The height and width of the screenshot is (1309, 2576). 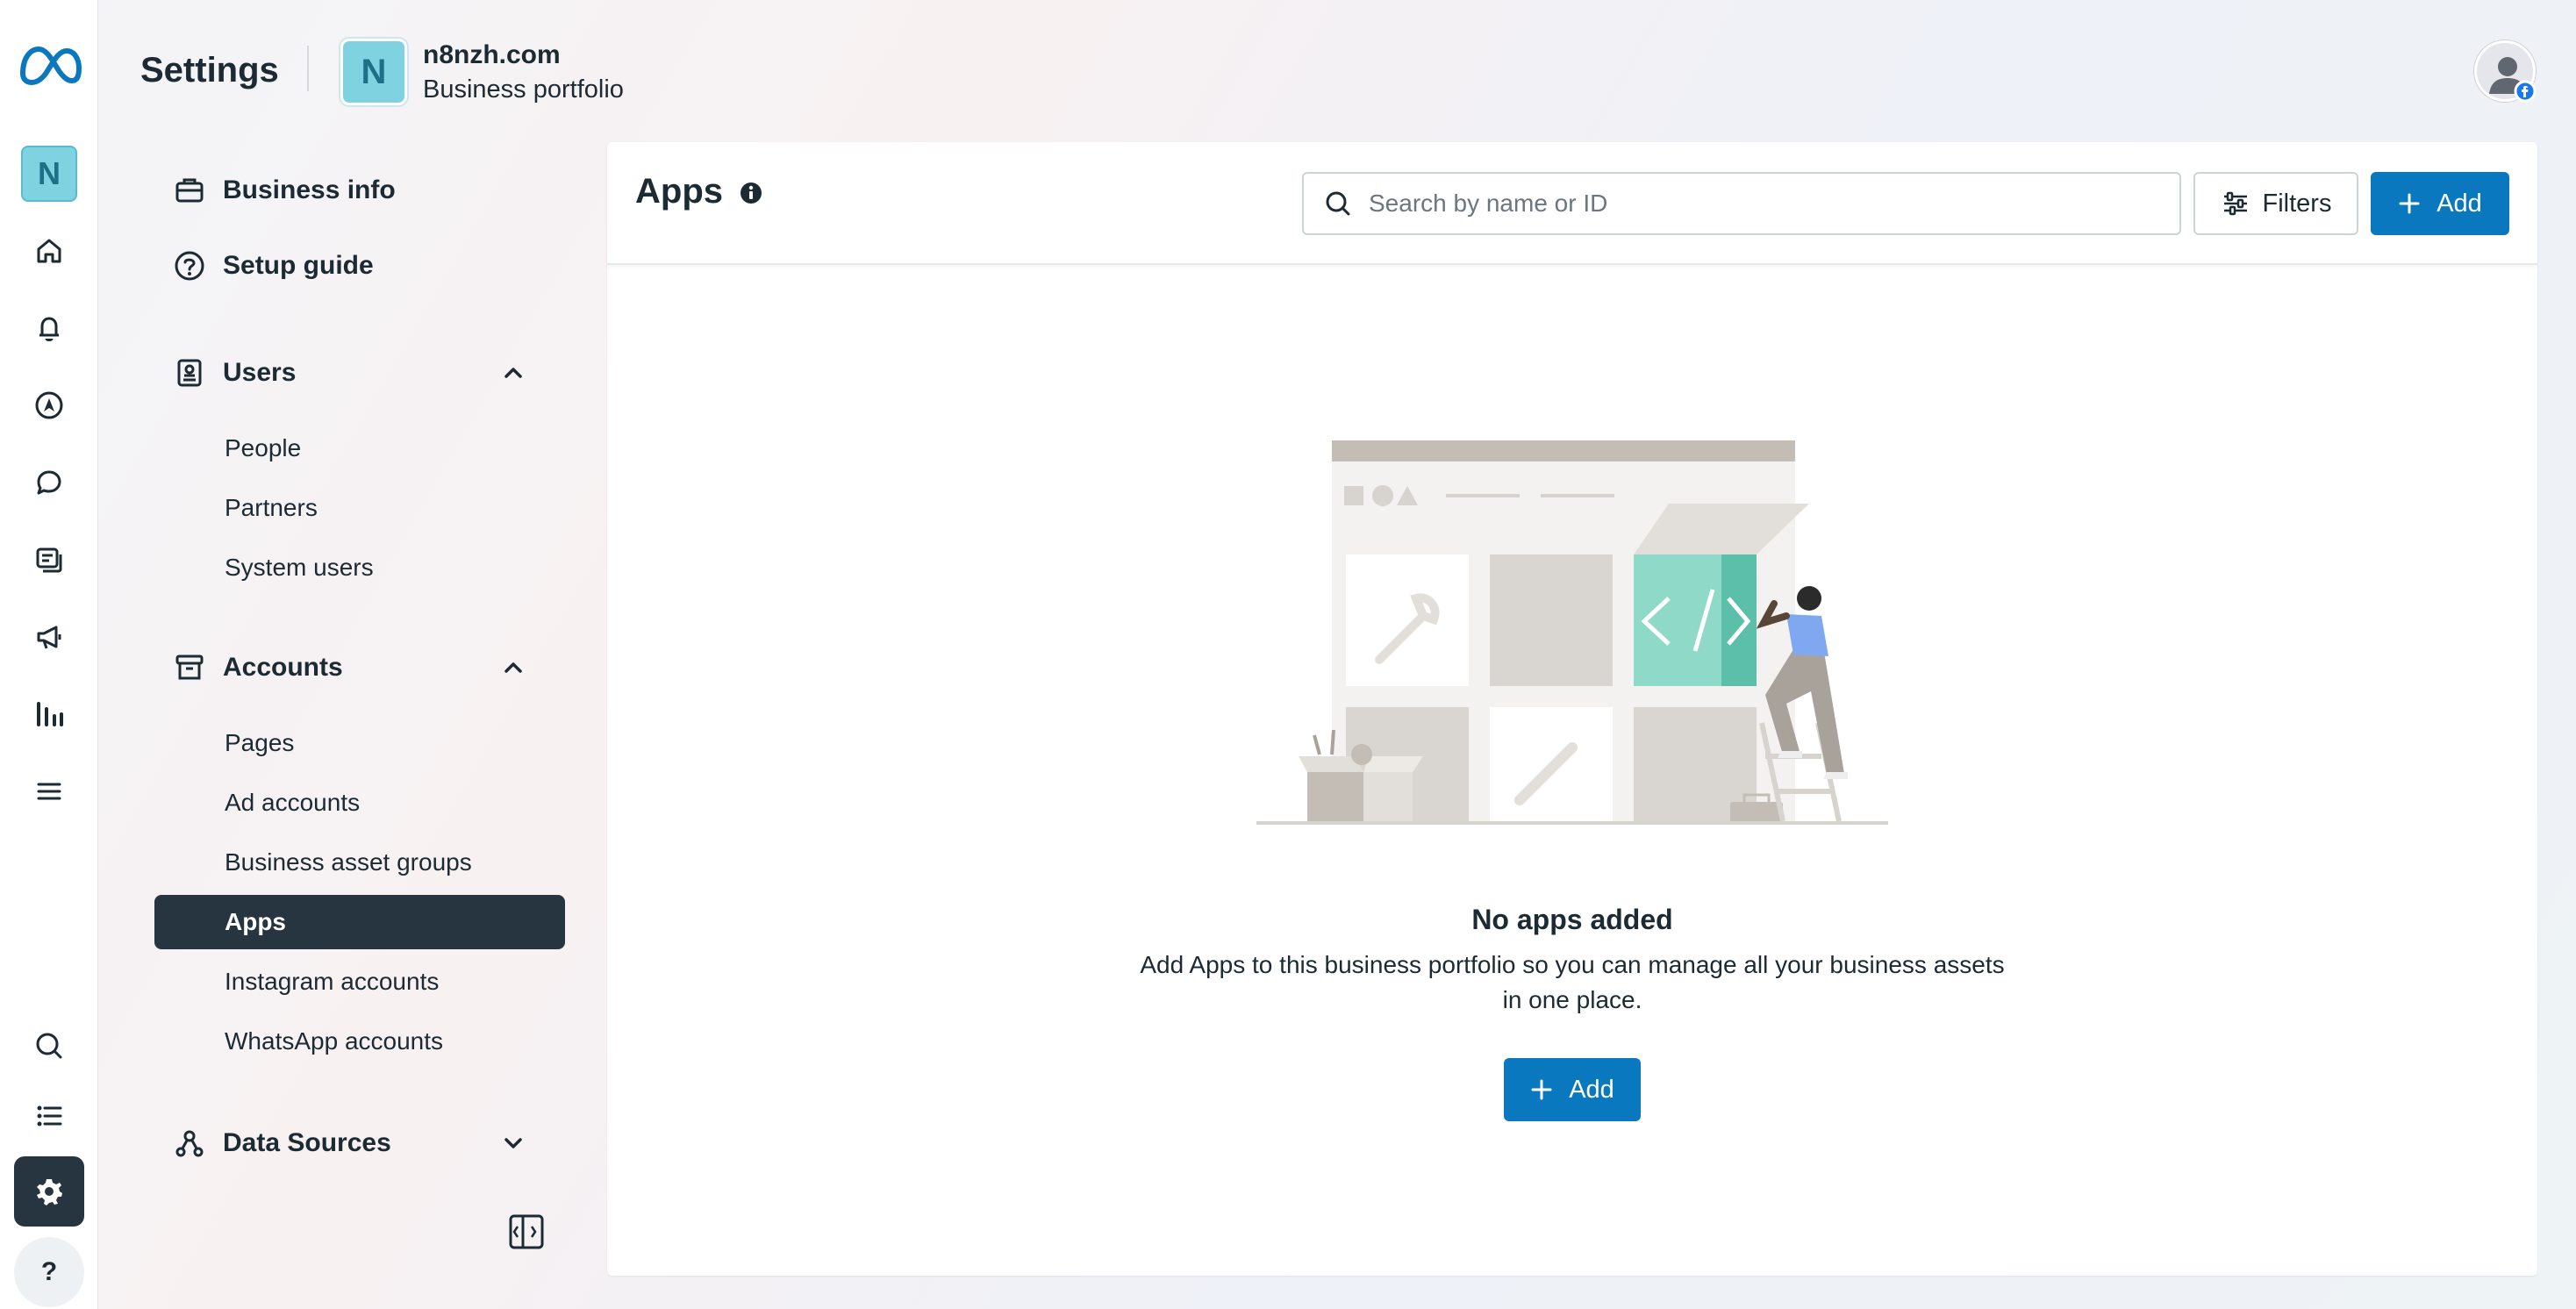 I want to click on chevron-down-icon, so click(x=513, y=1143).